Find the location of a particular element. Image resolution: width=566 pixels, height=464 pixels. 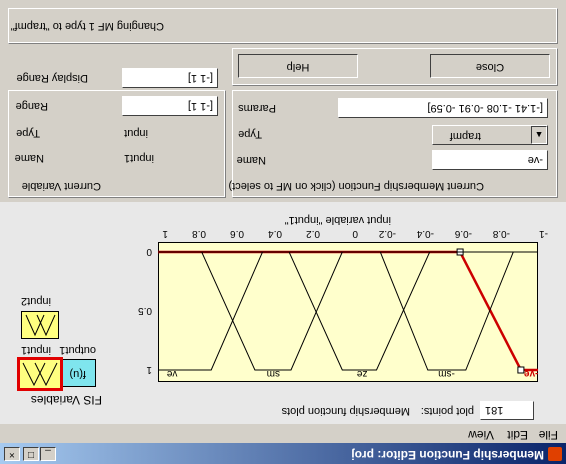

x-tick-label: 0 is located at coordinates (355, 233).